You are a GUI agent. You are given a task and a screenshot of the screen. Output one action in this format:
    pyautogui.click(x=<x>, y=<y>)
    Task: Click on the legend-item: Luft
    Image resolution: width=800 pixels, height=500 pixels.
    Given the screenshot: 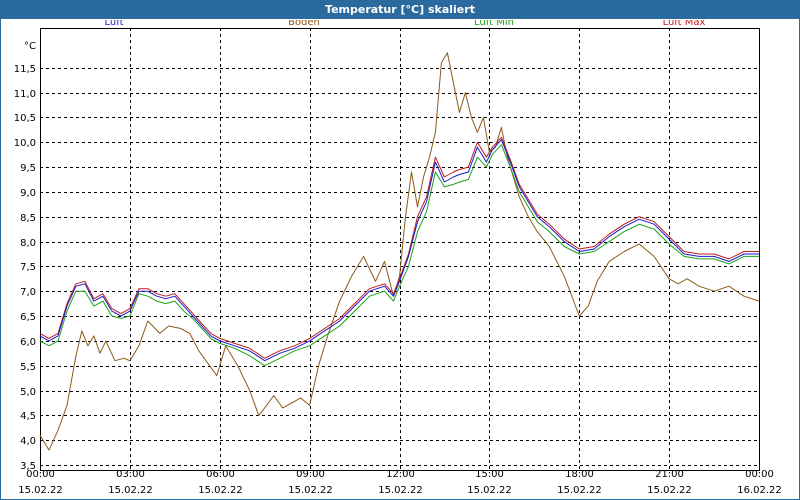 What is the action you would take?
    pyautogui.click(x=114, y=24)
    